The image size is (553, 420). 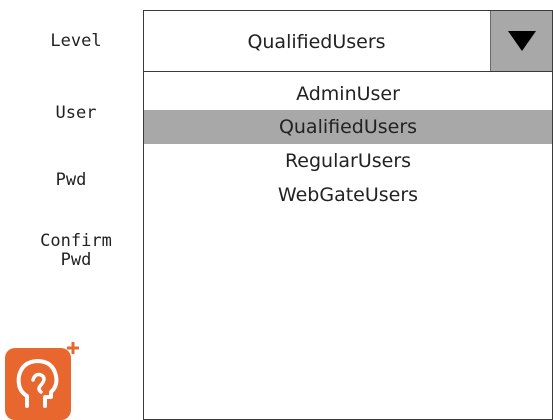 I want to click on level-select-value: QualifiedUsers, so click(x=316, y=41).